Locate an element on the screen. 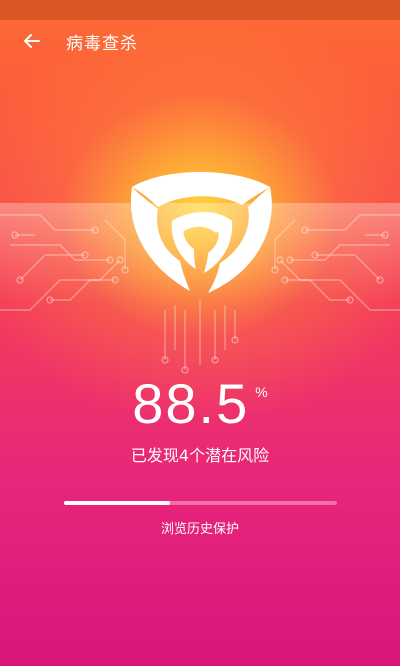 The width and height of the screenshot is (400, 666). risk-message: 已发现4个潜在风险 is located at coordinates (200, 455).